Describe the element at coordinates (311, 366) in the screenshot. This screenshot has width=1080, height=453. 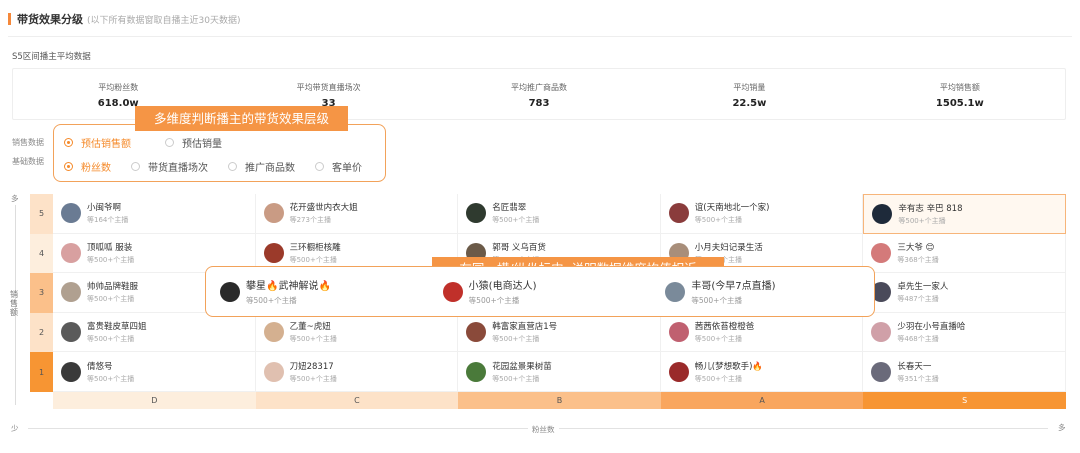
I see `anchor-name: 刀妞28317` at that location.